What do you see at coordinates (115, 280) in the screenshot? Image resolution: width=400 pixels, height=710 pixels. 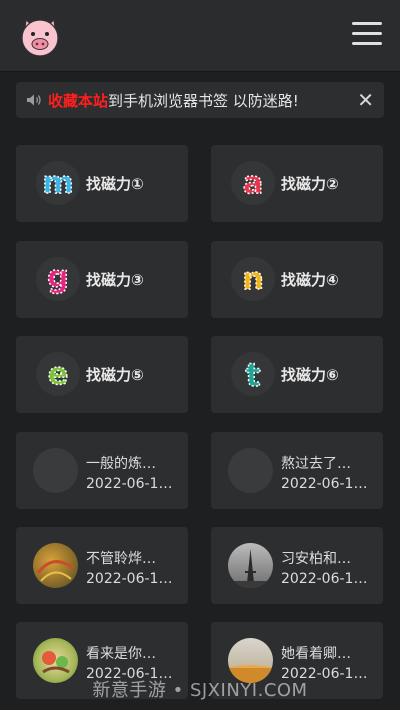 I see `card-title: 找磁力③` at bounding box center [115, 280].